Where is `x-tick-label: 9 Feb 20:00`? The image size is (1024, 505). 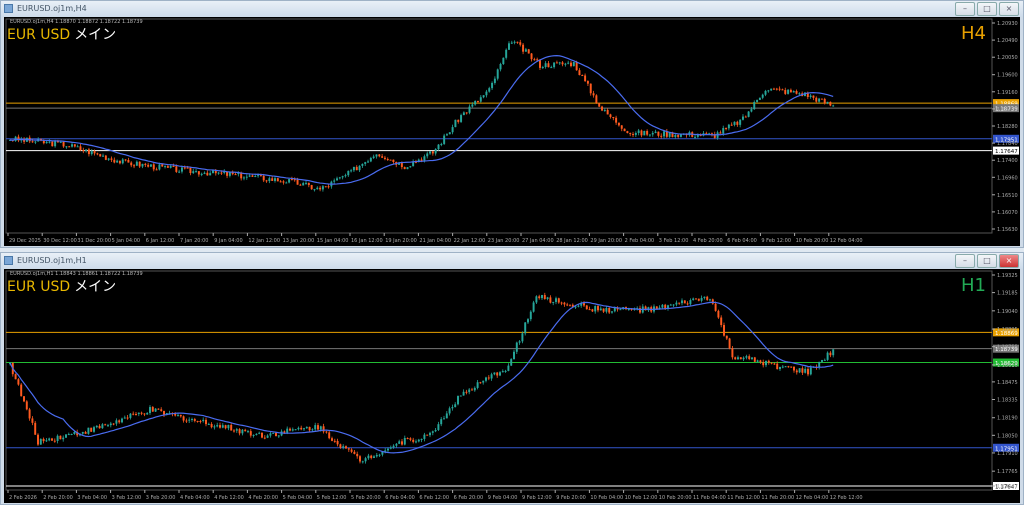 x-tick-label: 9 Feb 20:00 is located at coordinates (571, 498).